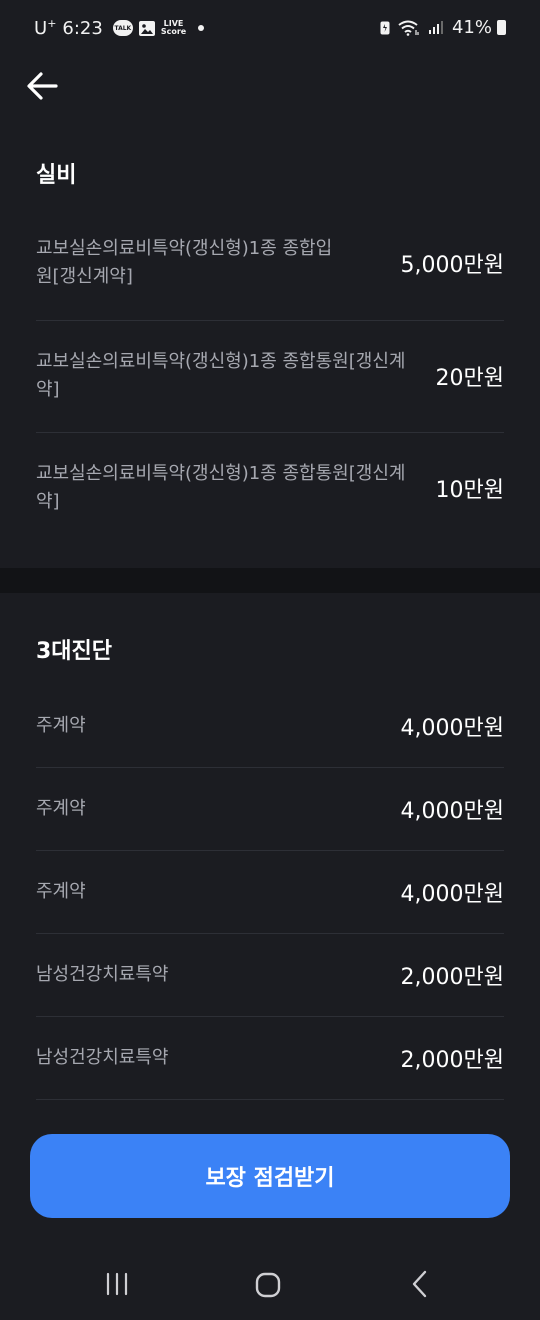 The image size is (540, 1320). I want to click on arrow-left-icon, so click(42, 86).